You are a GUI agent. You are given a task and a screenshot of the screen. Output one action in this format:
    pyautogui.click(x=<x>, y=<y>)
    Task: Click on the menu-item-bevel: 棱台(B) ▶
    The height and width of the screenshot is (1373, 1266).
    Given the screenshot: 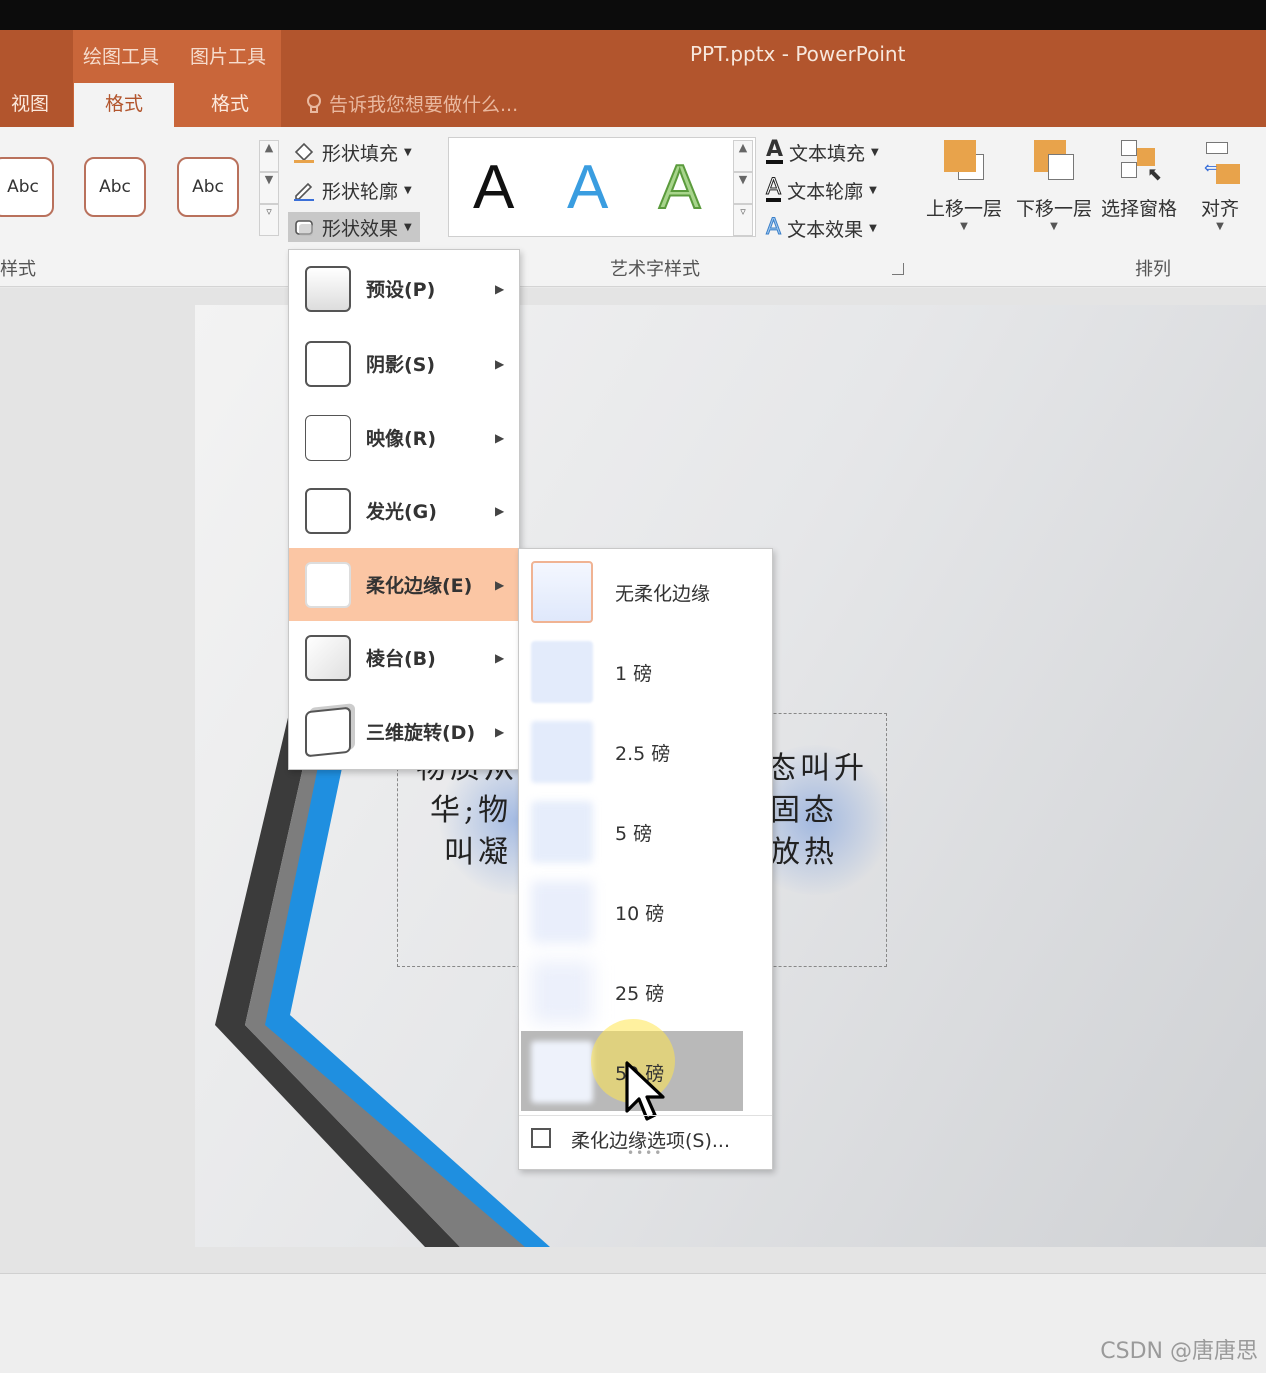 What is the action you would take?
    pyautogui.click(x=404, y=657)
    